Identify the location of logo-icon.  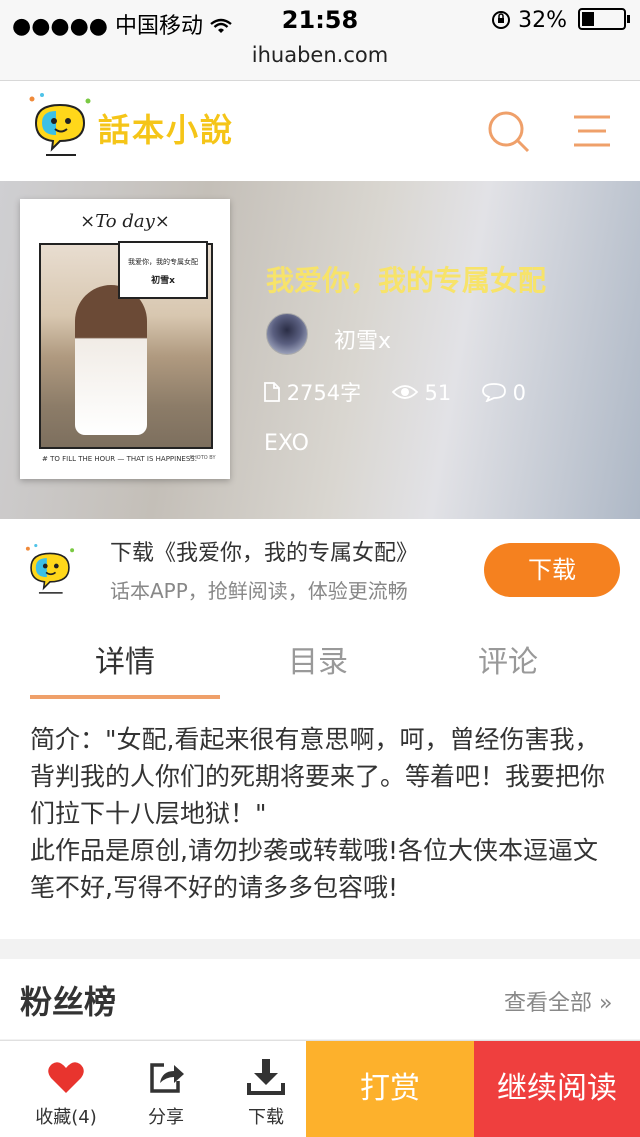
(60, 126).